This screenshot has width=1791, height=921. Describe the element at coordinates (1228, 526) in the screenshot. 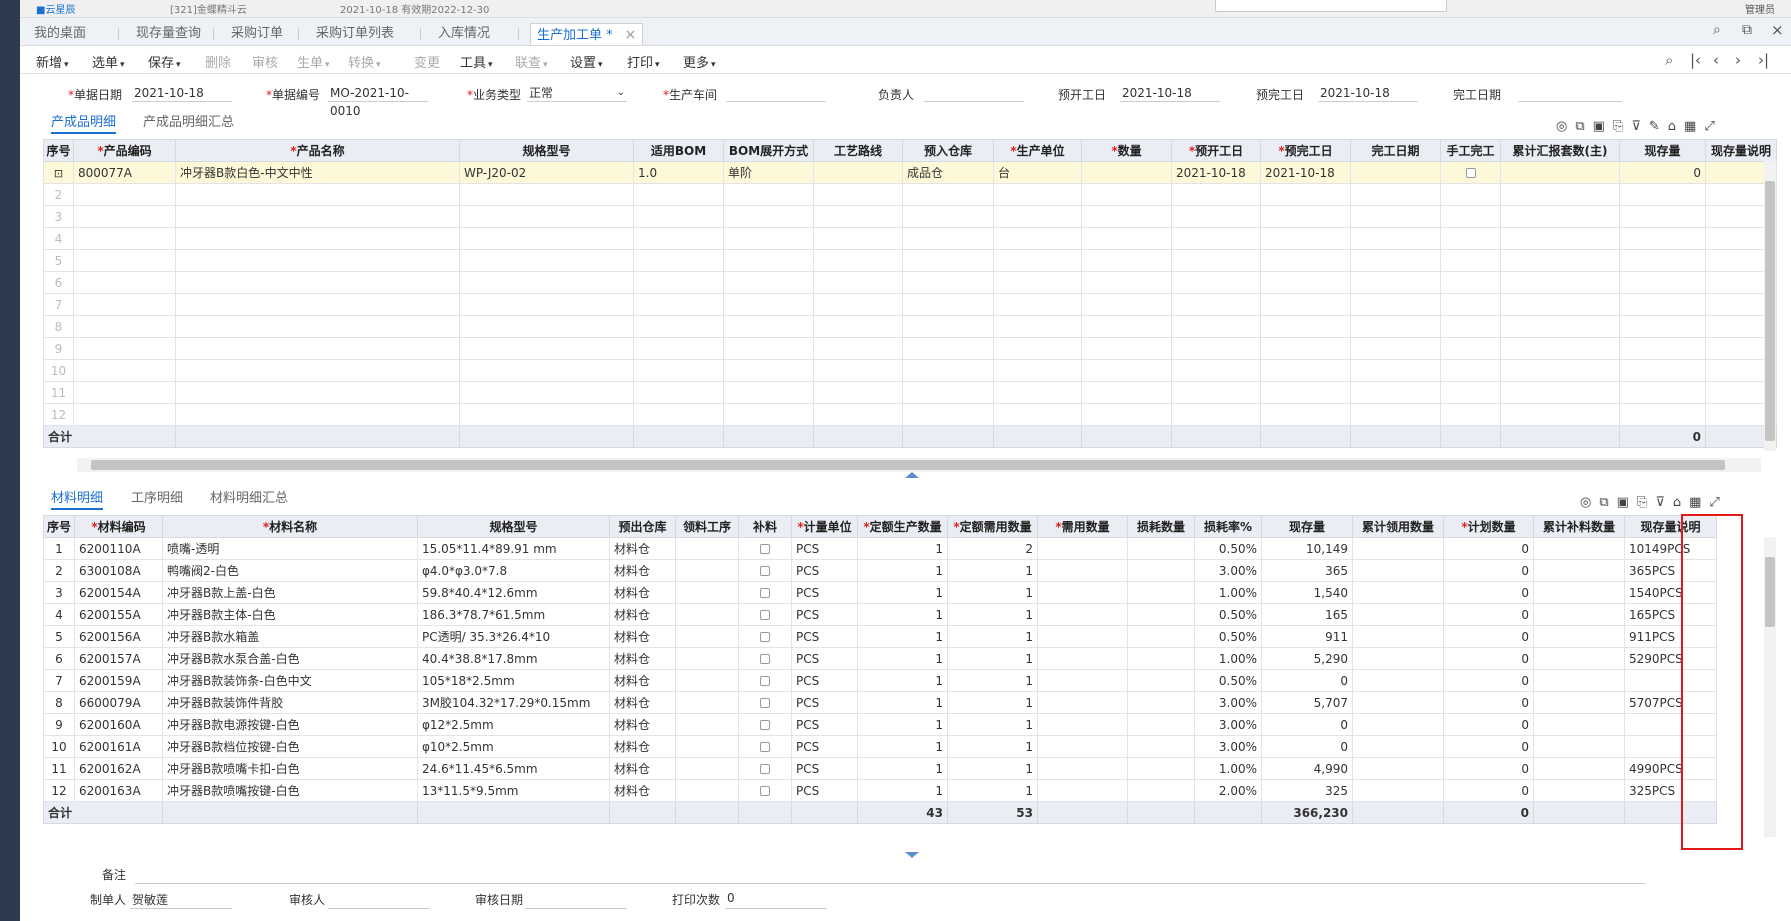

I see `column-header: 损耗率%` at that location.